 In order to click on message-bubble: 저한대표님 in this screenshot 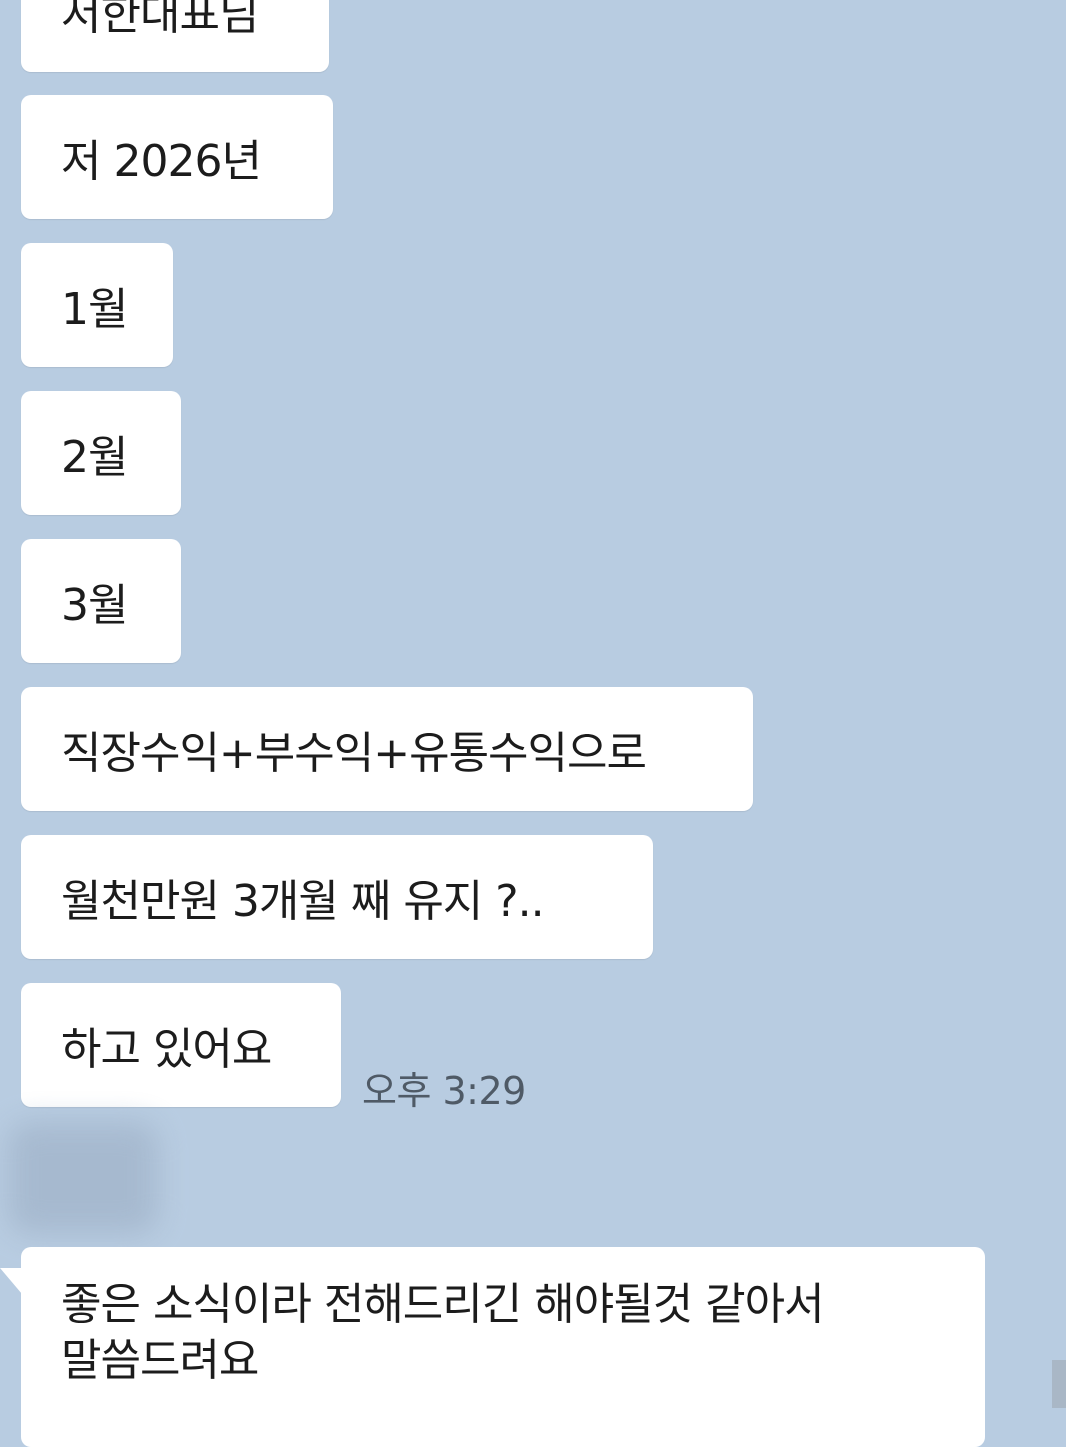, I will do `click(175, 36)`.